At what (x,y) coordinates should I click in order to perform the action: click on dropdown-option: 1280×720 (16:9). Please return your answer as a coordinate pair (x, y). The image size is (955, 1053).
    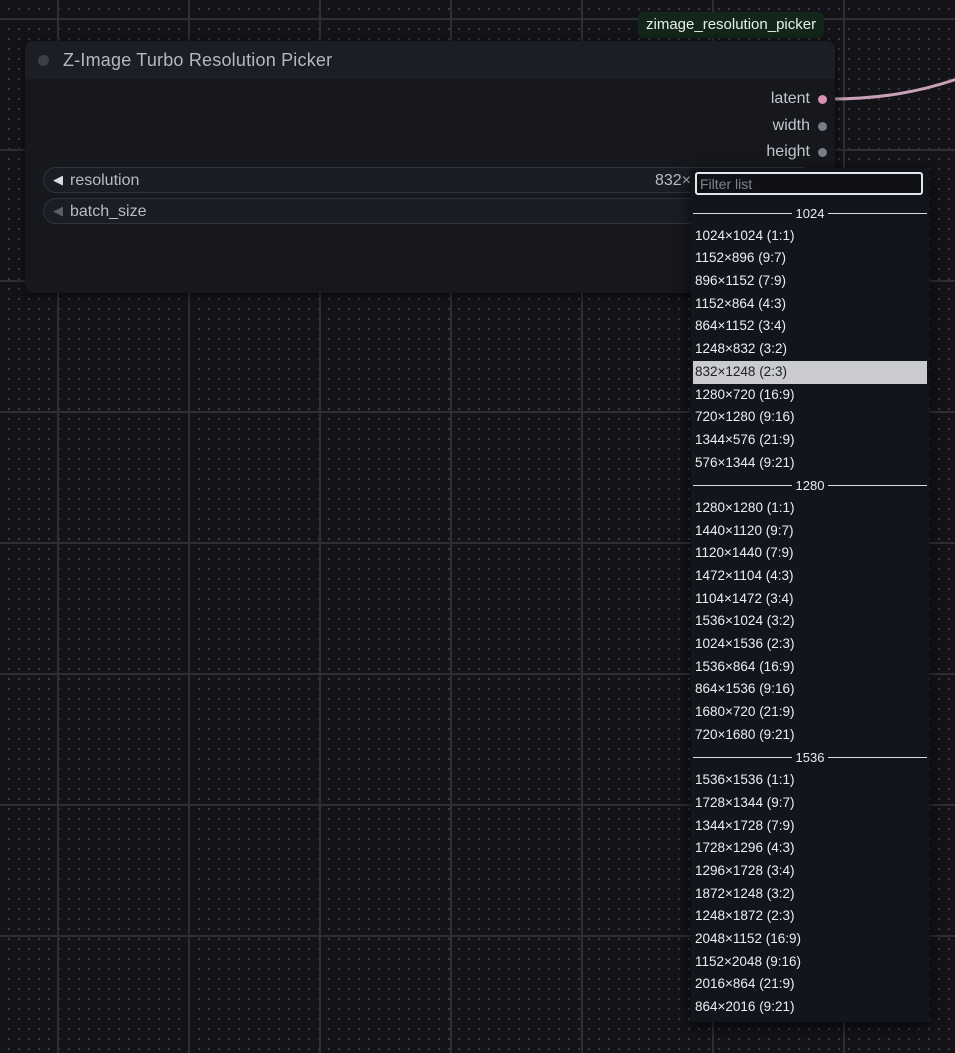
    Looking at the image, I should click on (810, 395).